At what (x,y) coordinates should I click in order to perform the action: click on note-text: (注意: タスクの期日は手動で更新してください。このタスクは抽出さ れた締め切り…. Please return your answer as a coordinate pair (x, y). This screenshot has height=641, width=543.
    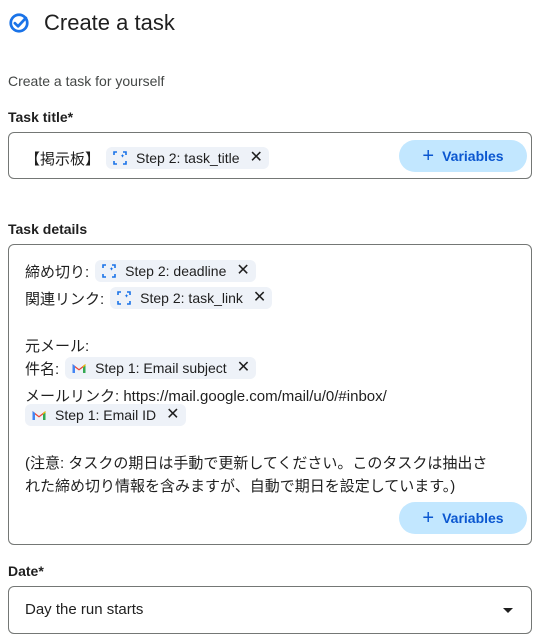
    Looking at the image, I should click on (280, 475).